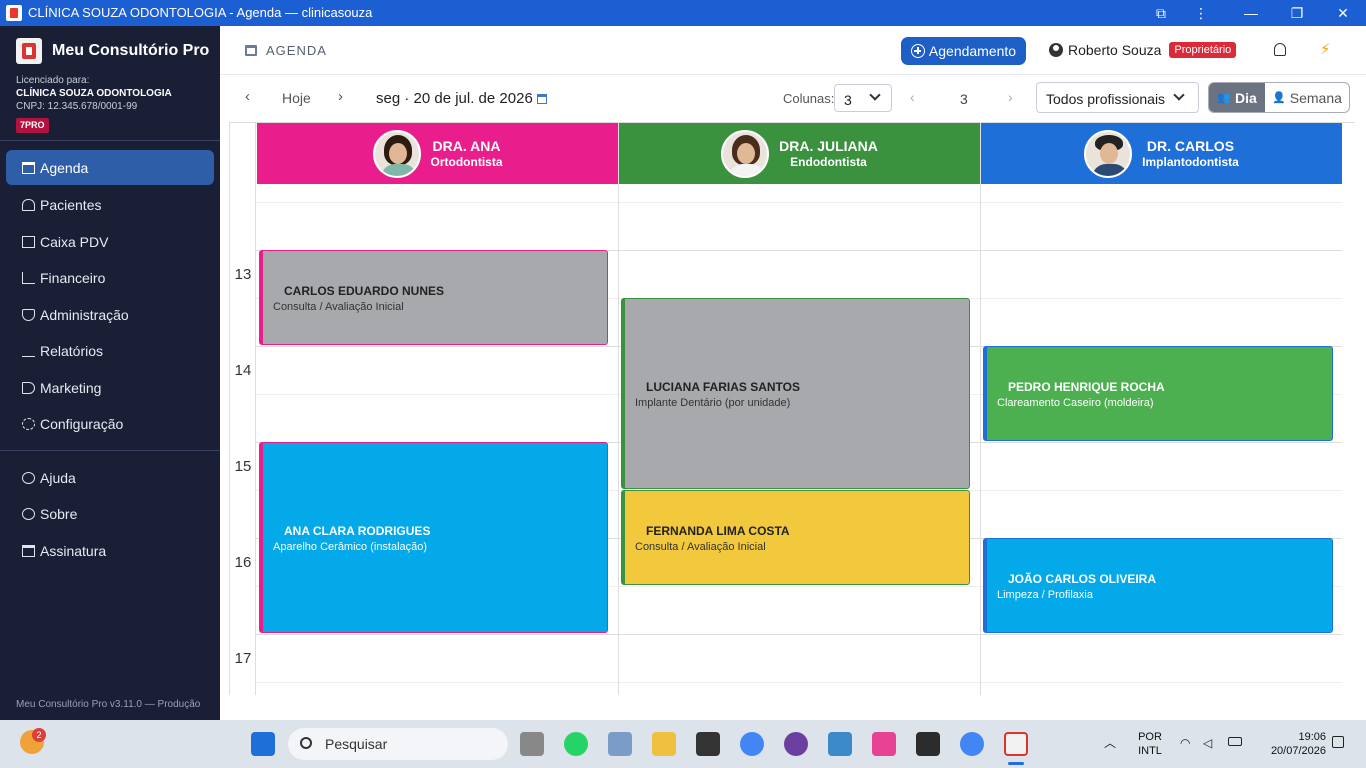 This screenshot has width=1366, height=768. What do you see at coordinates (110, 167) in the screenshot?
I see `sidebar-item-agenda: Agenda` at bounding box center [110, 167].